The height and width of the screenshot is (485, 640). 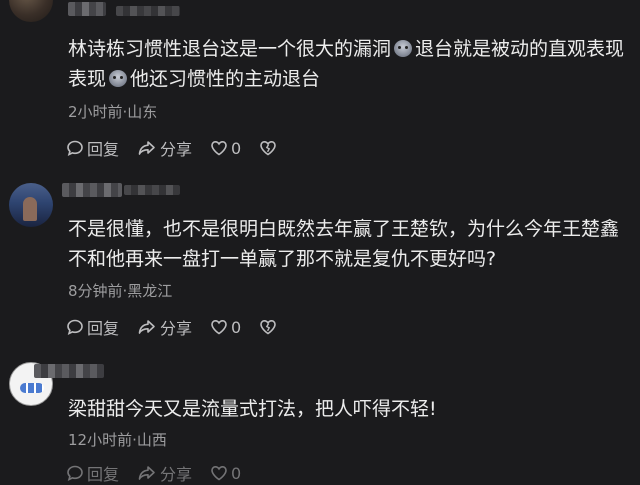 I want to click on comment-meta: 2小时前·山东, so click(x=113, y=112).